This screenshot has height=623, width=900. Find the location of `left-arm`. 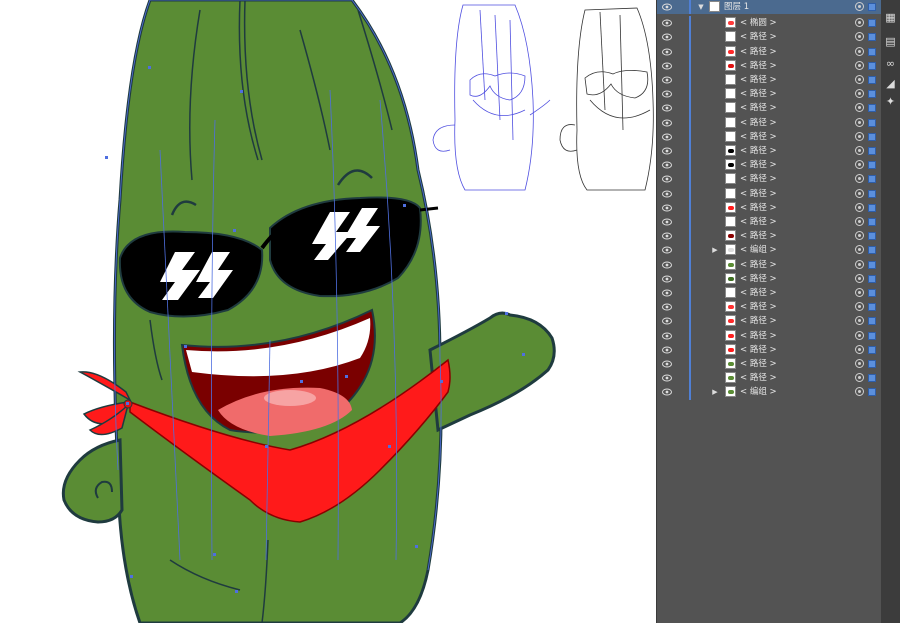

left-arm is located at coordinates (92, 481).